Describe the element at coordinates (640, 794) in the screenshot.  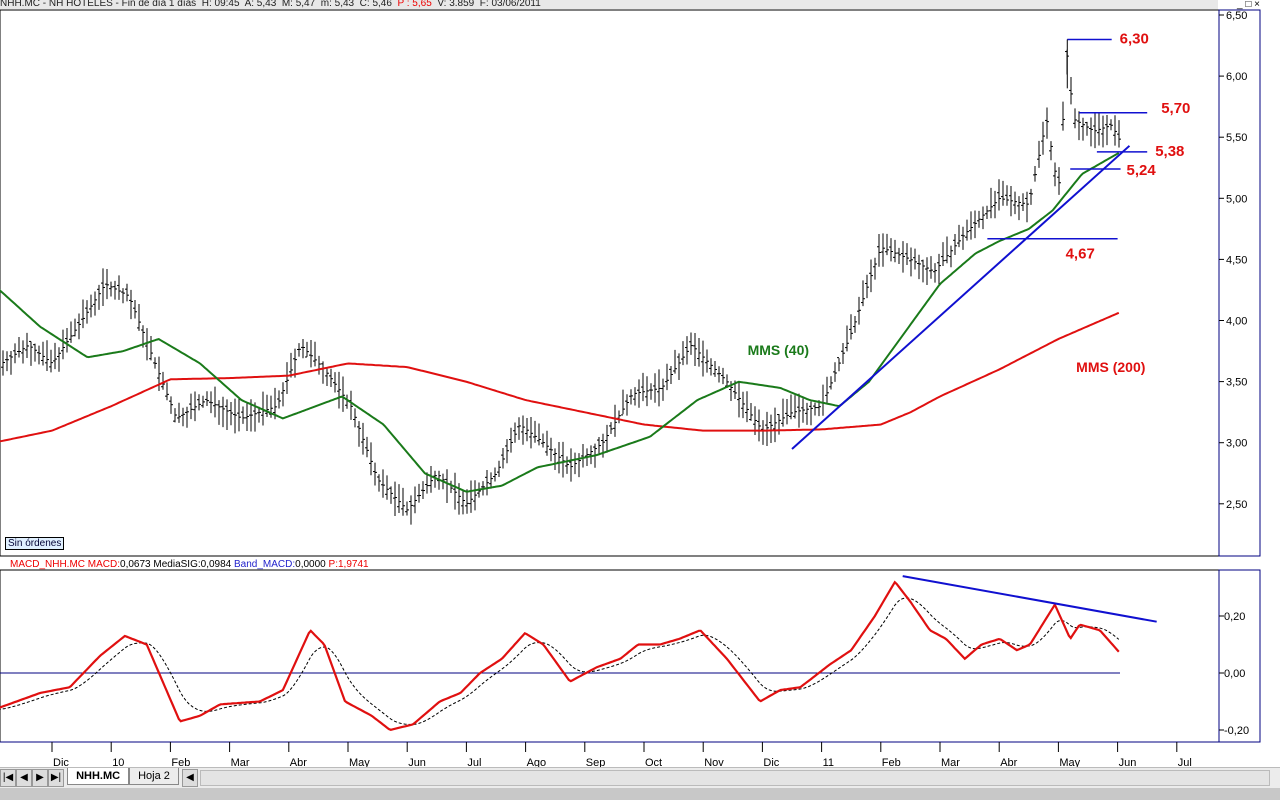
I see `status-bar` at that location.